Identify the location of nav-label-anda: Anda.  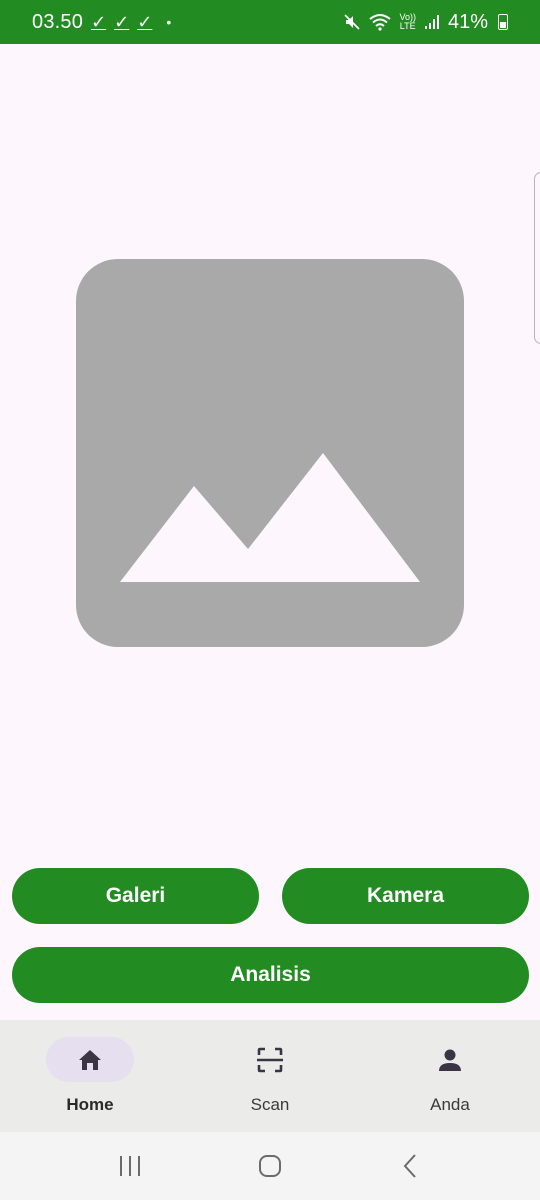
(450, 1104).